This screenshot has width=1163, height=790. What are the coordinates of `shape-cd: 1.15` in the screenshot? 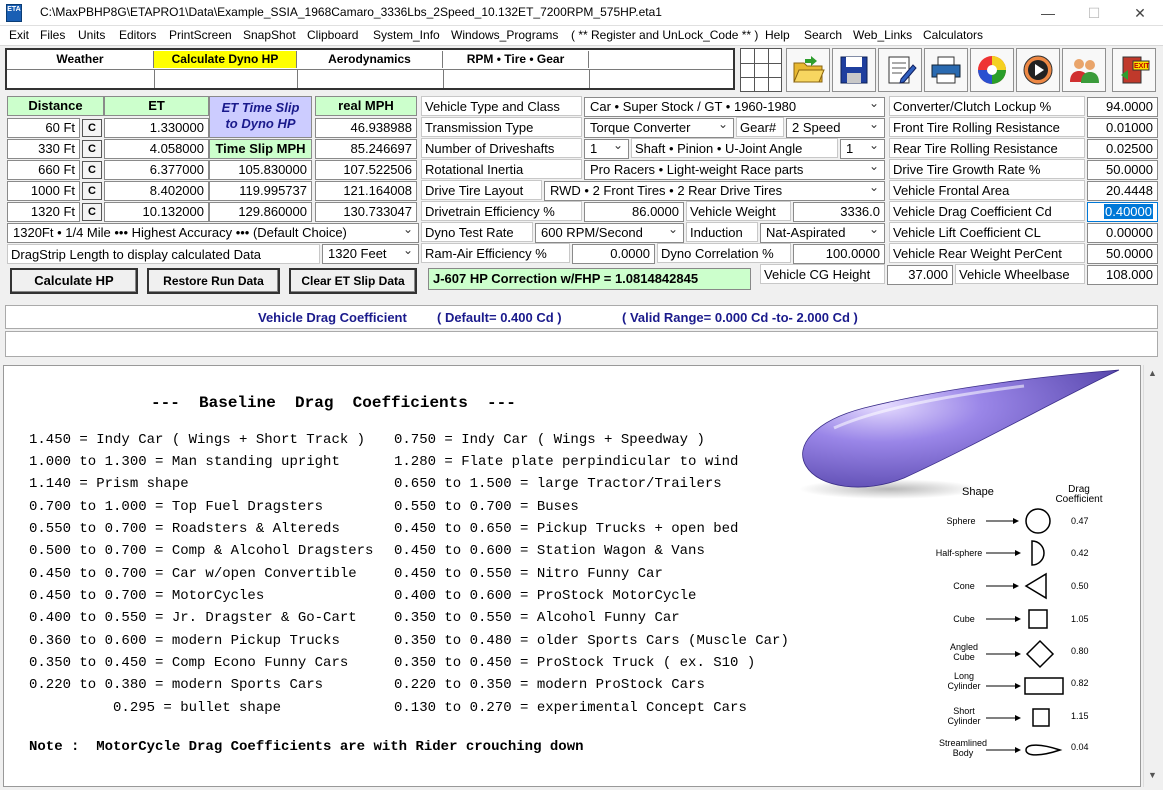 It's located at (1080, 716).